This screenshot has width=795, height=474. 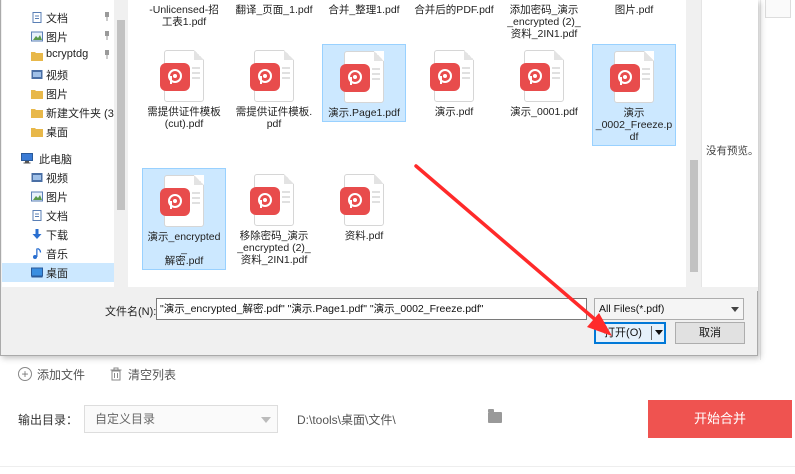 What do you see at coordinates (37, 272) in the screenshot?
I see `desktop-icon` at bounding box center [37, 272].